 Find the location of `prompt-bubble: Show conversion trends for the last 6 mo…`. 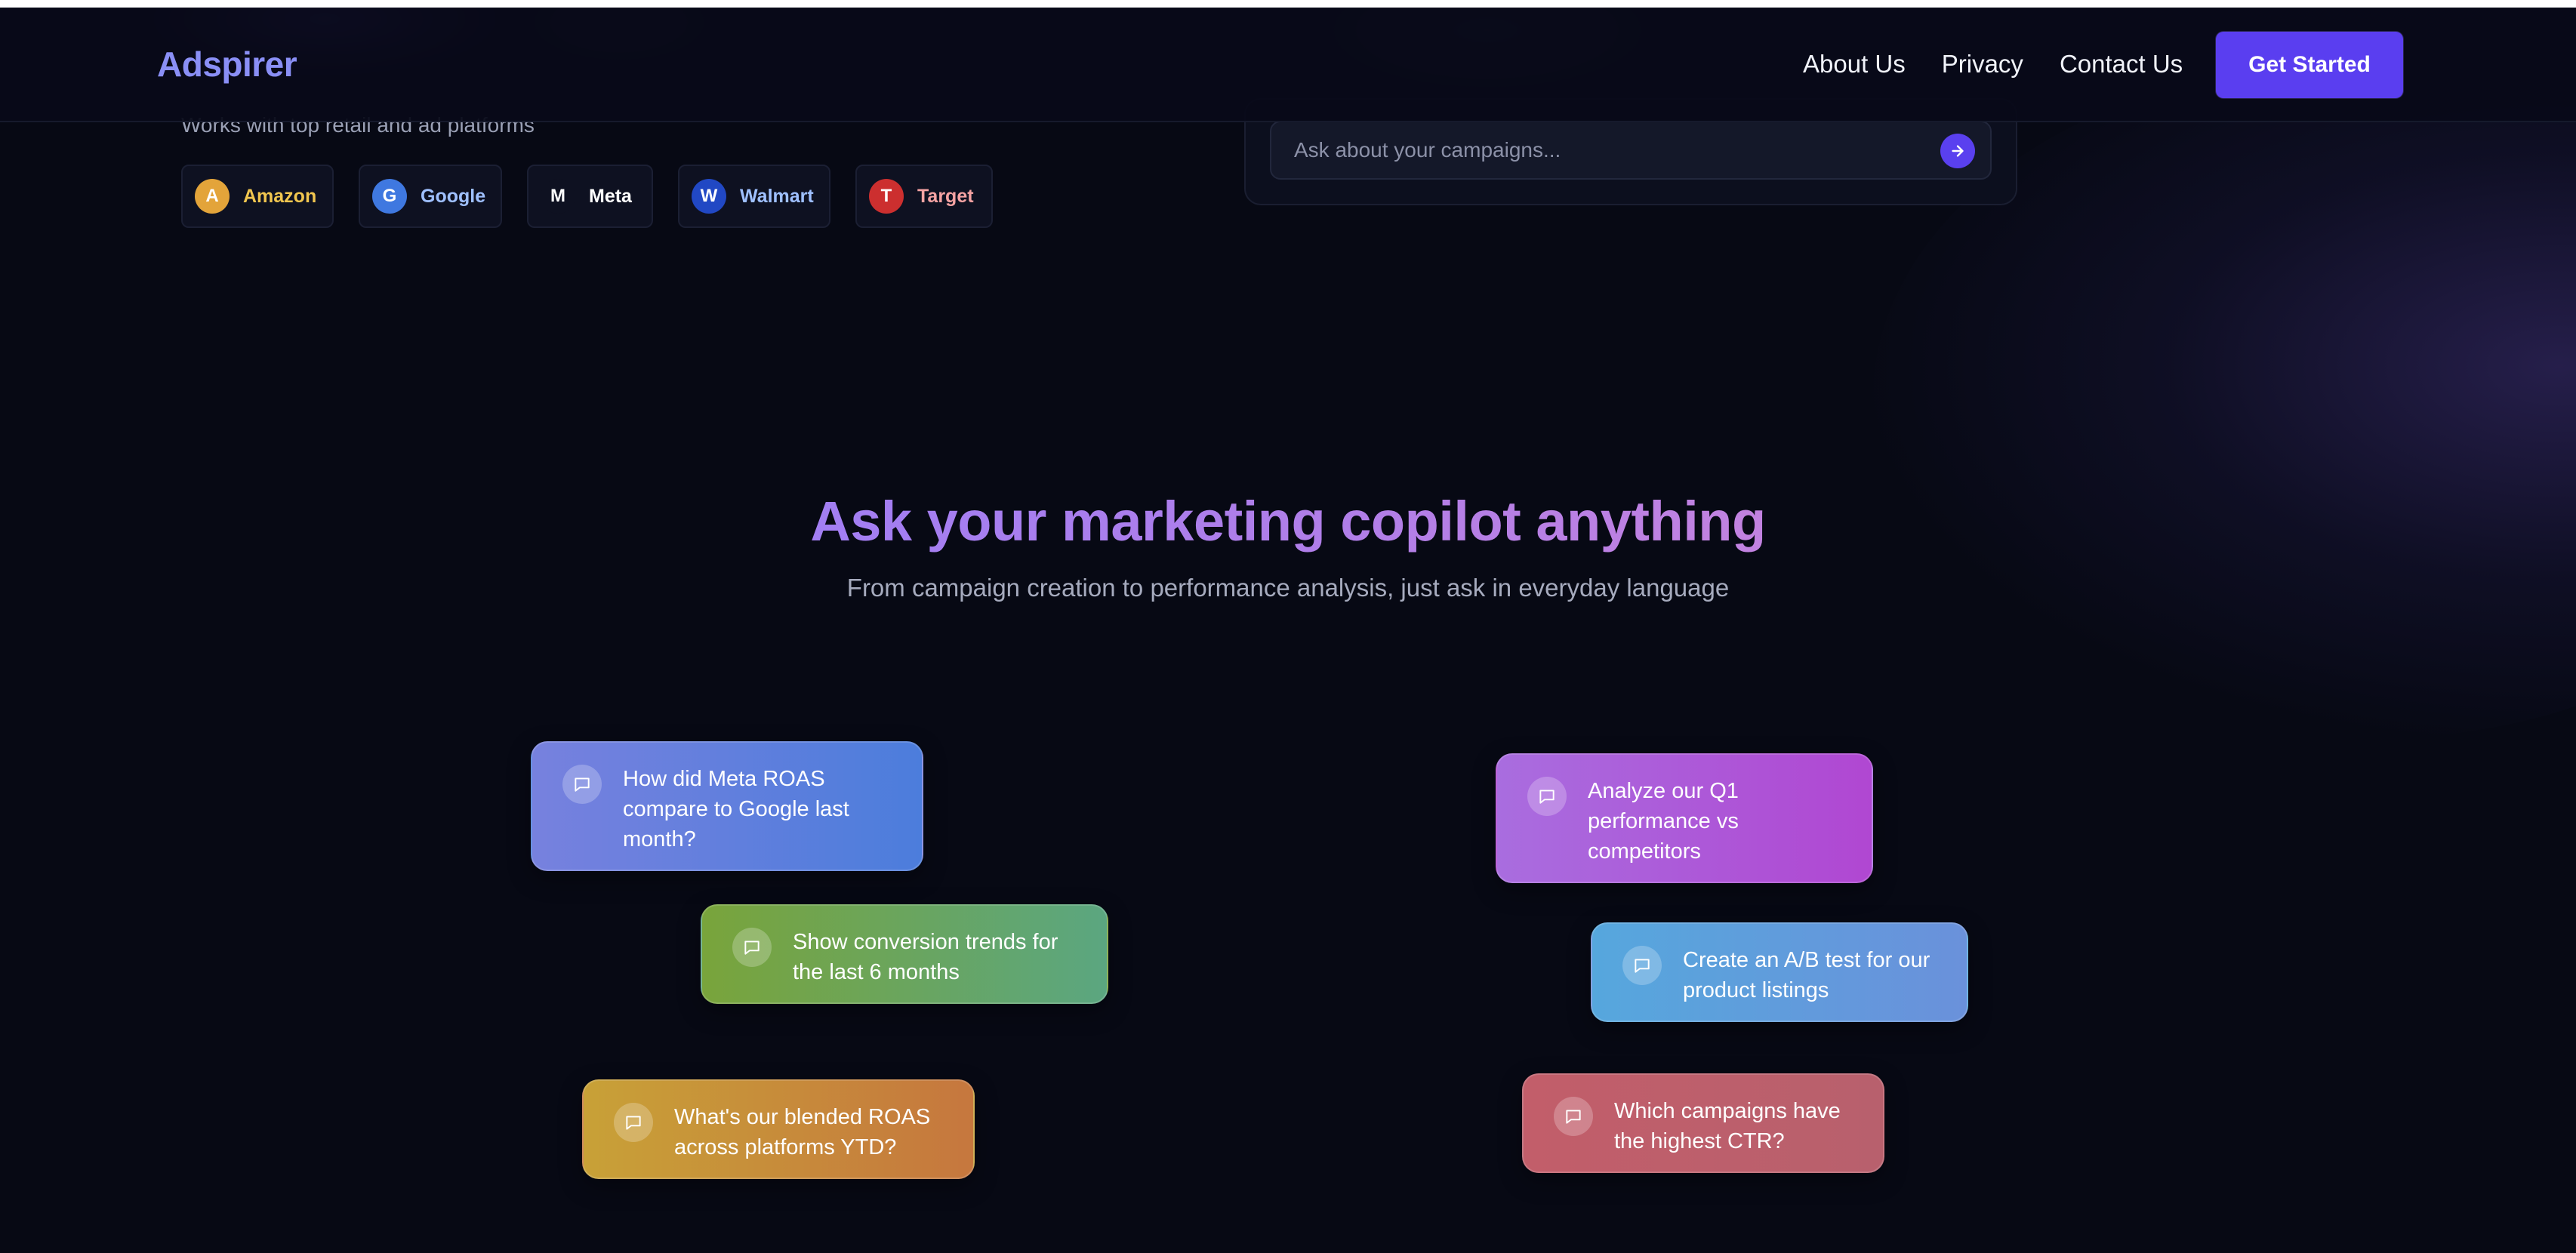

prompt-bubble: Show conversion trends for the last 6 mo… is located at coordinates (904, 954).